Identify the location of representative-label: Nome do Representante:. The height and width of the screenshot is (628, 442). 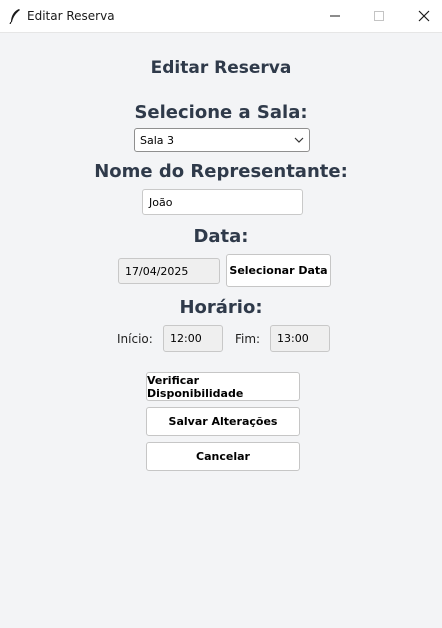
(221, 171).